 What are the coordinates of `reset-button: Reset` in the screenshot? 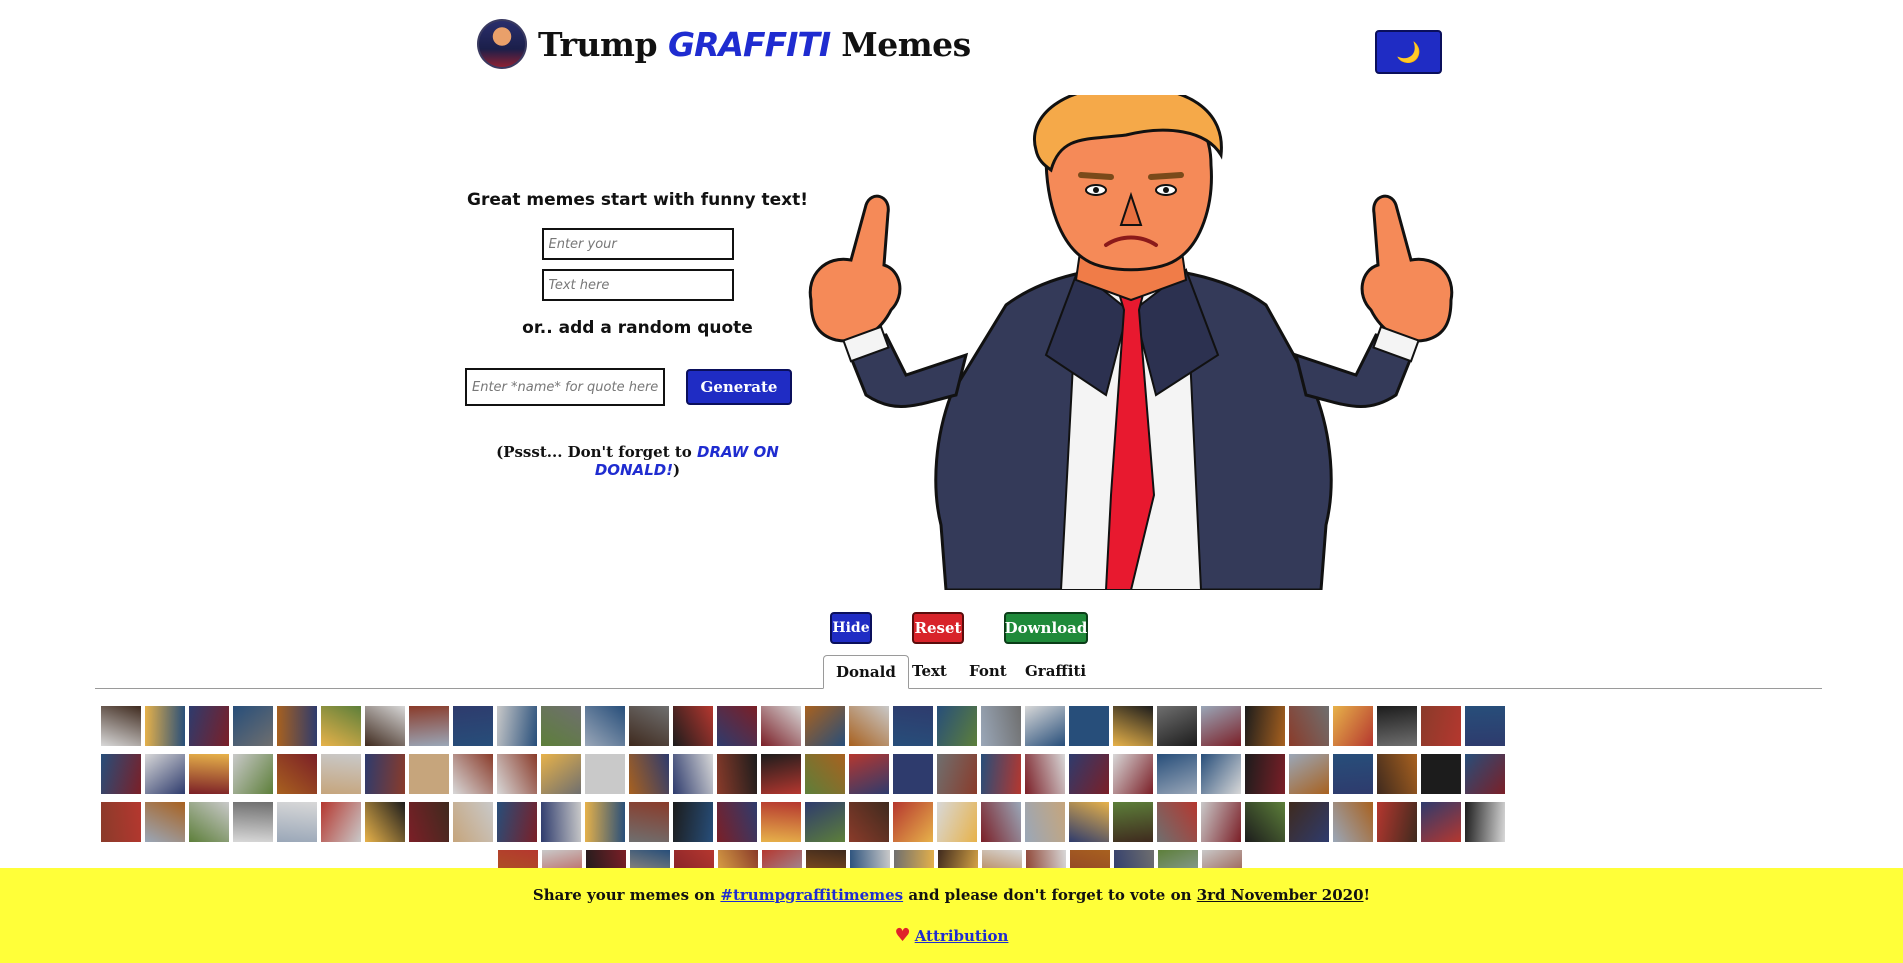 It's located at (938, 628).